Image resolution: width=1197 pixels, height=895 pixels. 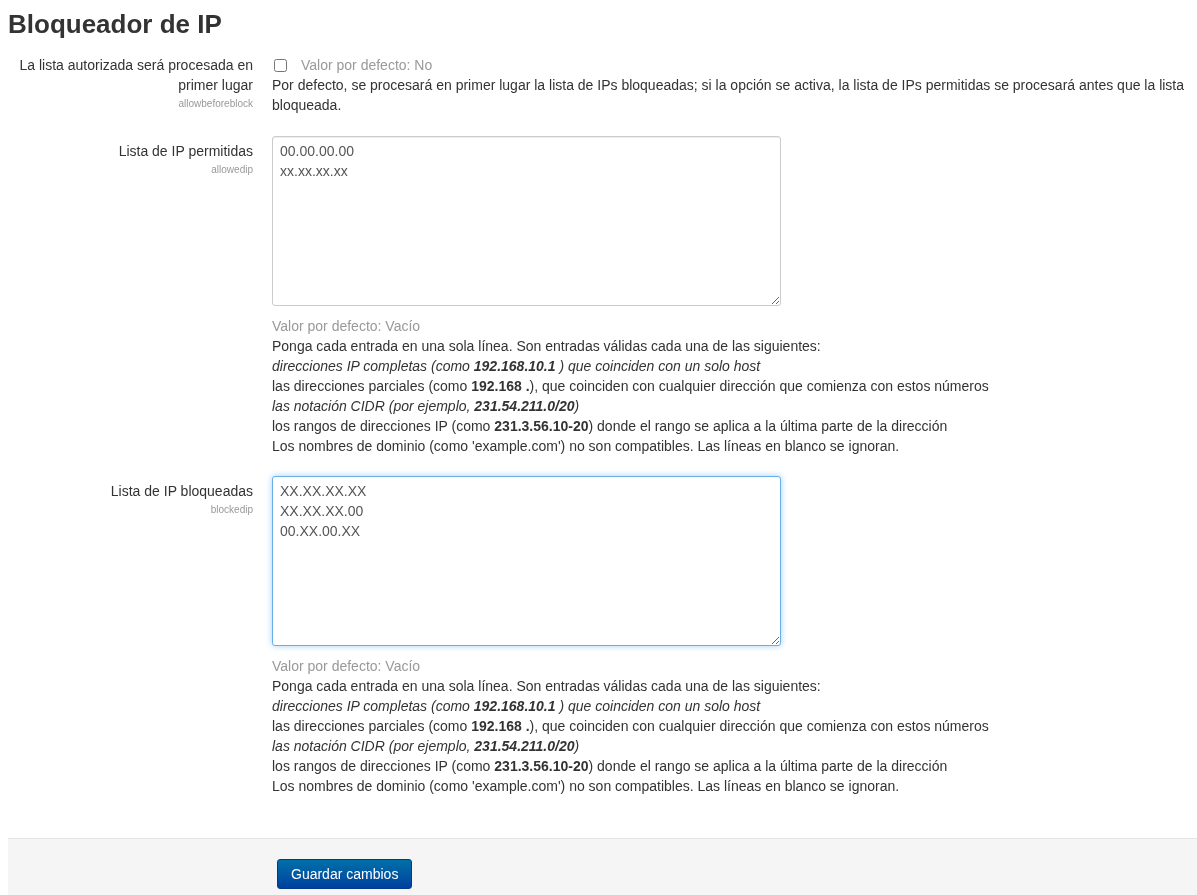 What do you see at coordinates (280, 65) in the screenshot?
I see `checkbox` at bounding box center [280, 65].